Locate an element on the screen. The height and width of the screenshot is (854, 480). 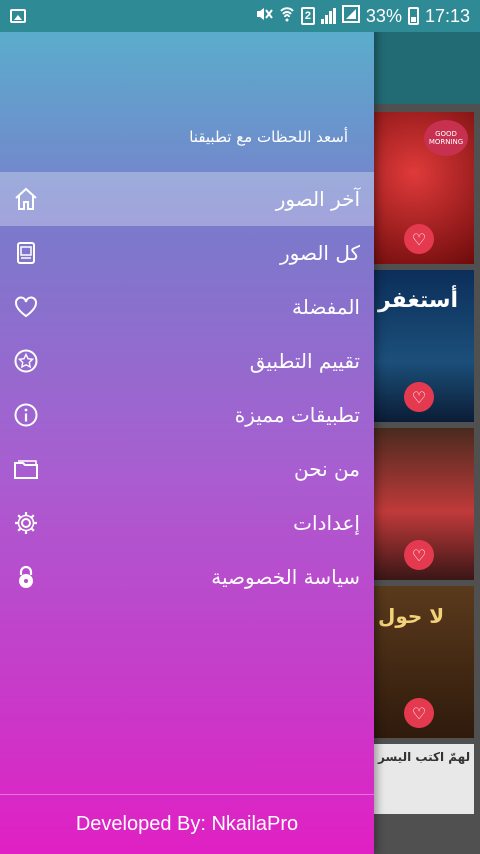
mute-icon is located at coordinates (264, 16).